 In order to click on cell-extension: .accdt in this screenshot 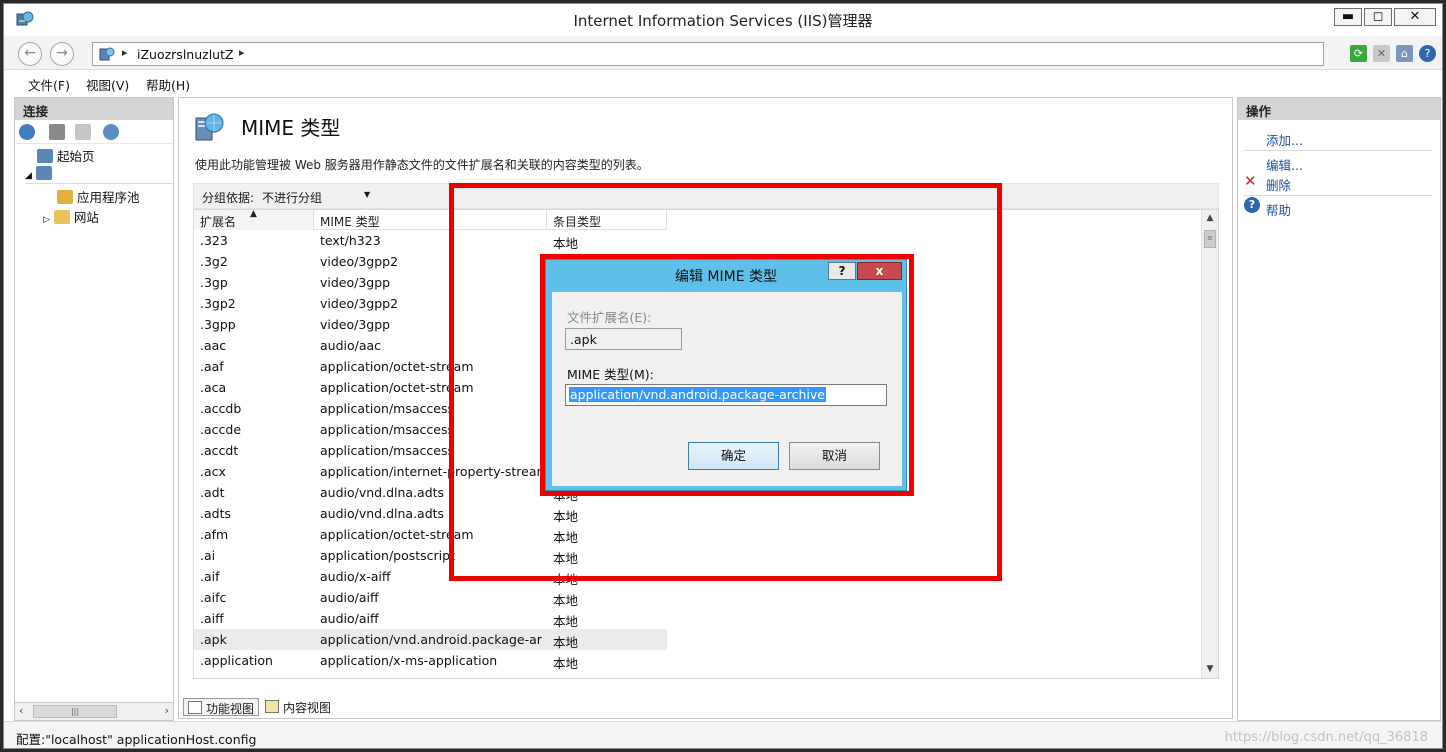, I will do `click(219, 450)`.